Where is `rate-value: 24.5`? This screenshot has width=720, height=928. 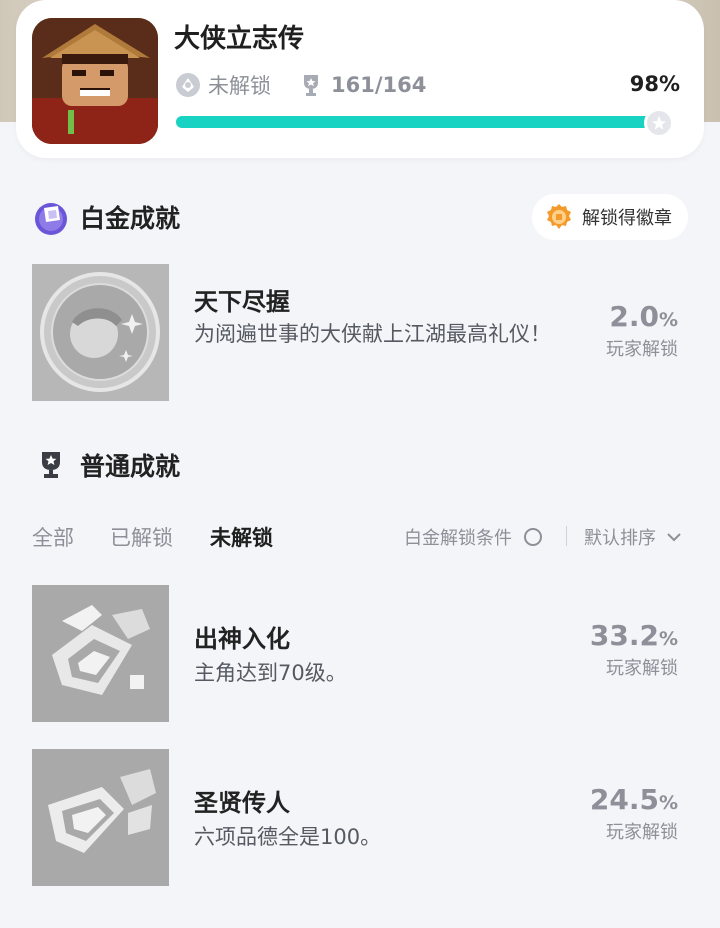
rate-value: 24.5 is located at coordinates (624, 799).